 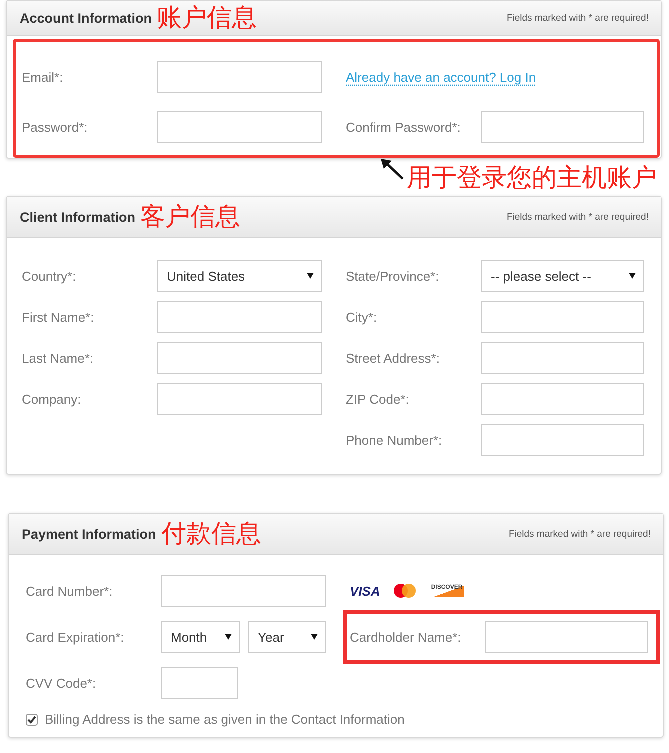 What do you see at coordinates (86, 18) in the screenshot?
I see `panel-title: Account Information` at bounding box center [86, 18].